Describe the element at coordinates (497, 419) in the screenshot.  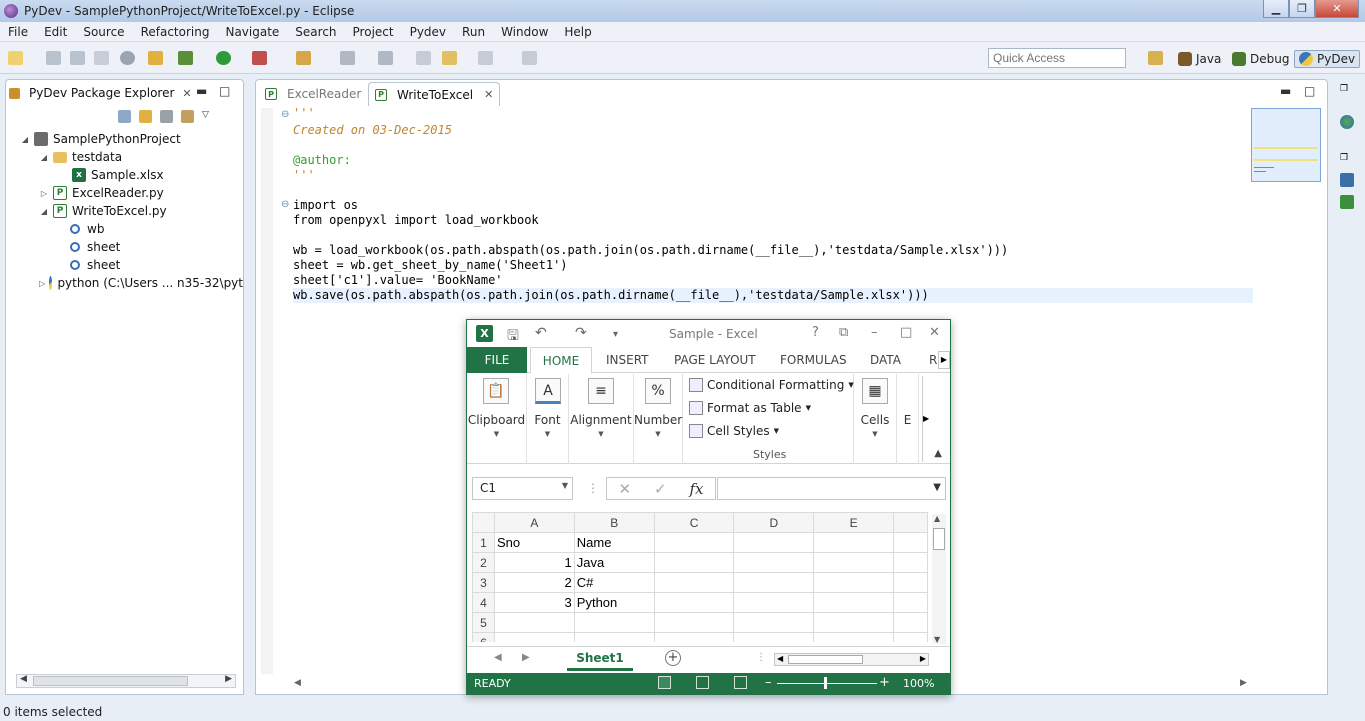
I see `group-clipboard: 📋 Clipboard ▼` at that location.